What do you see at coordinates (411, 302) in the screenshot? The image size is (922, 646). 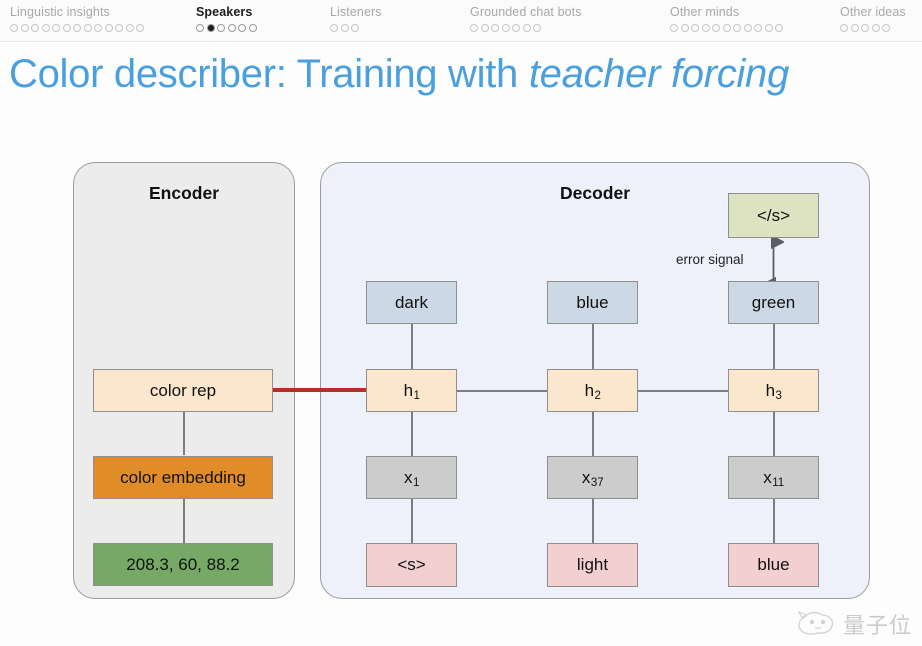 I see `node-output-dark: dark` at bounding box center [411, 302].